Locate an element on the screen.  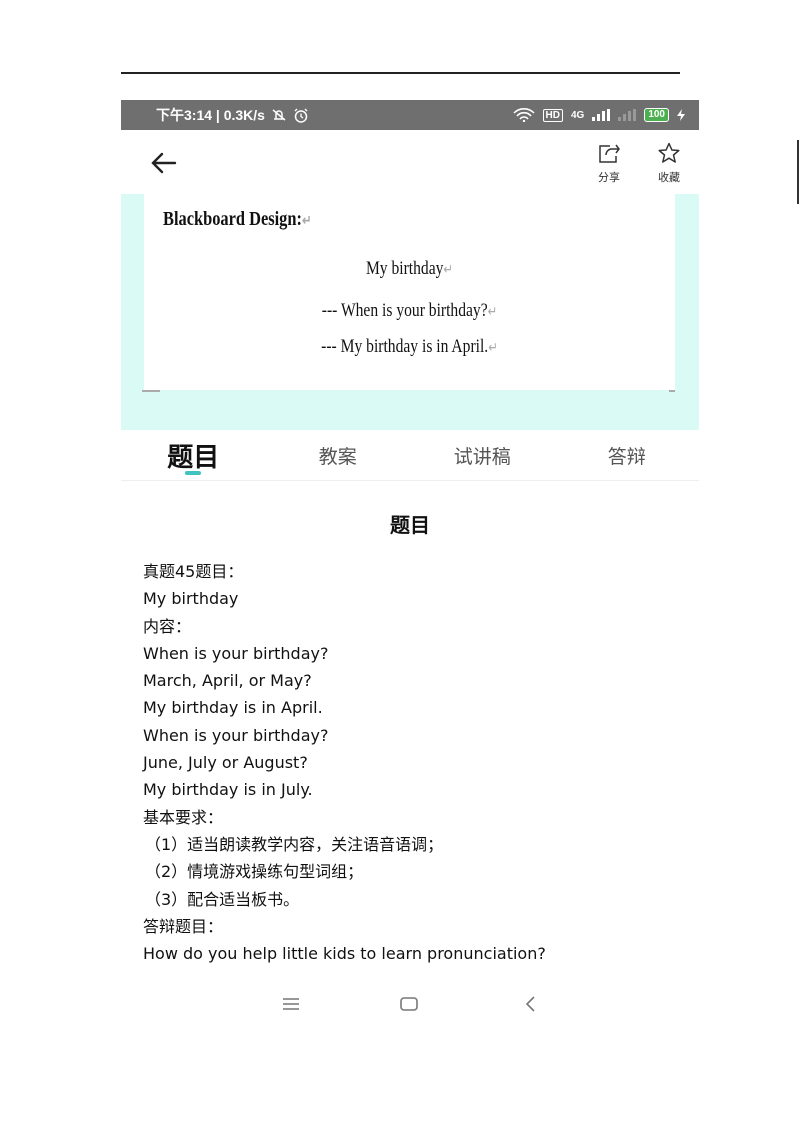
star-icon is located at coordinates (669, 154).